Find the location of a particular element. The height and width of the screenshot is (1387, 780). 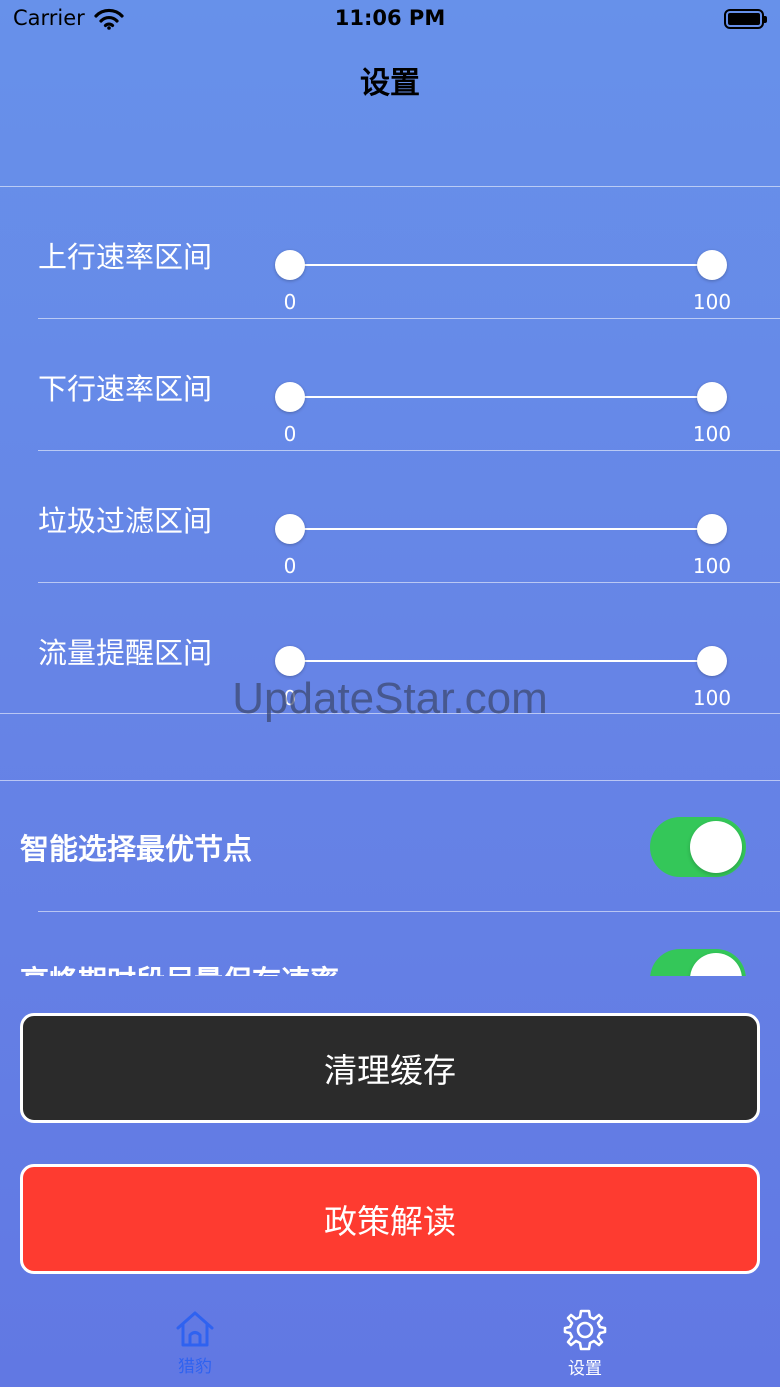

slider-row-traffic-alert: 流量提醒区间 0 100 is located at coordinates (390, 649).